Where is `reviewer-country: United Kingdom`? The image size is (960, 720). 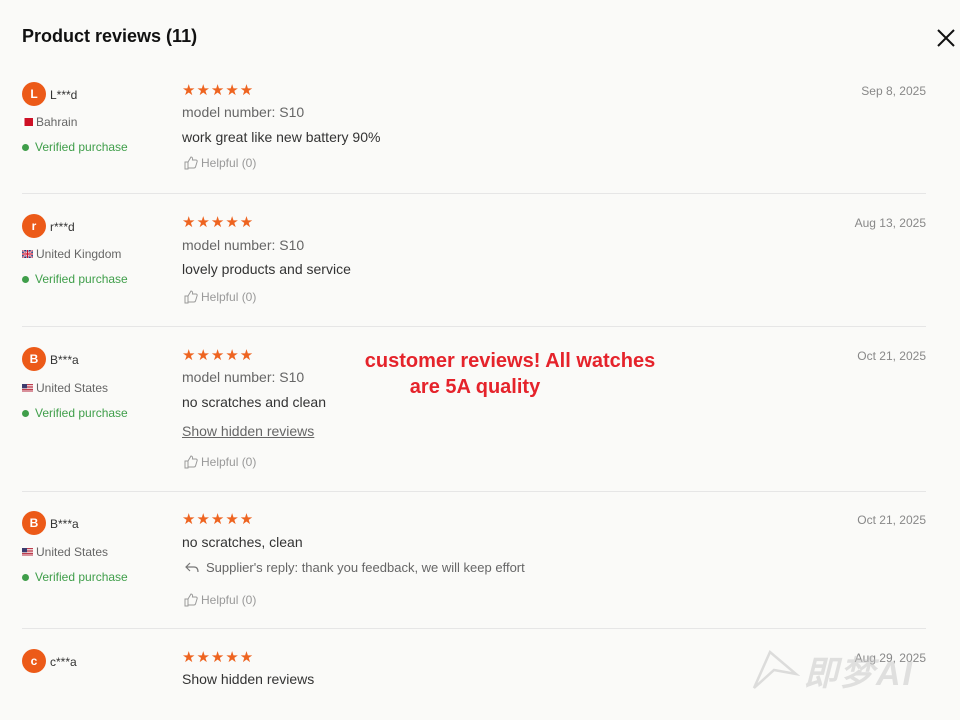 reviewer-country: United Kingdom is located at coordinates (71, 254).